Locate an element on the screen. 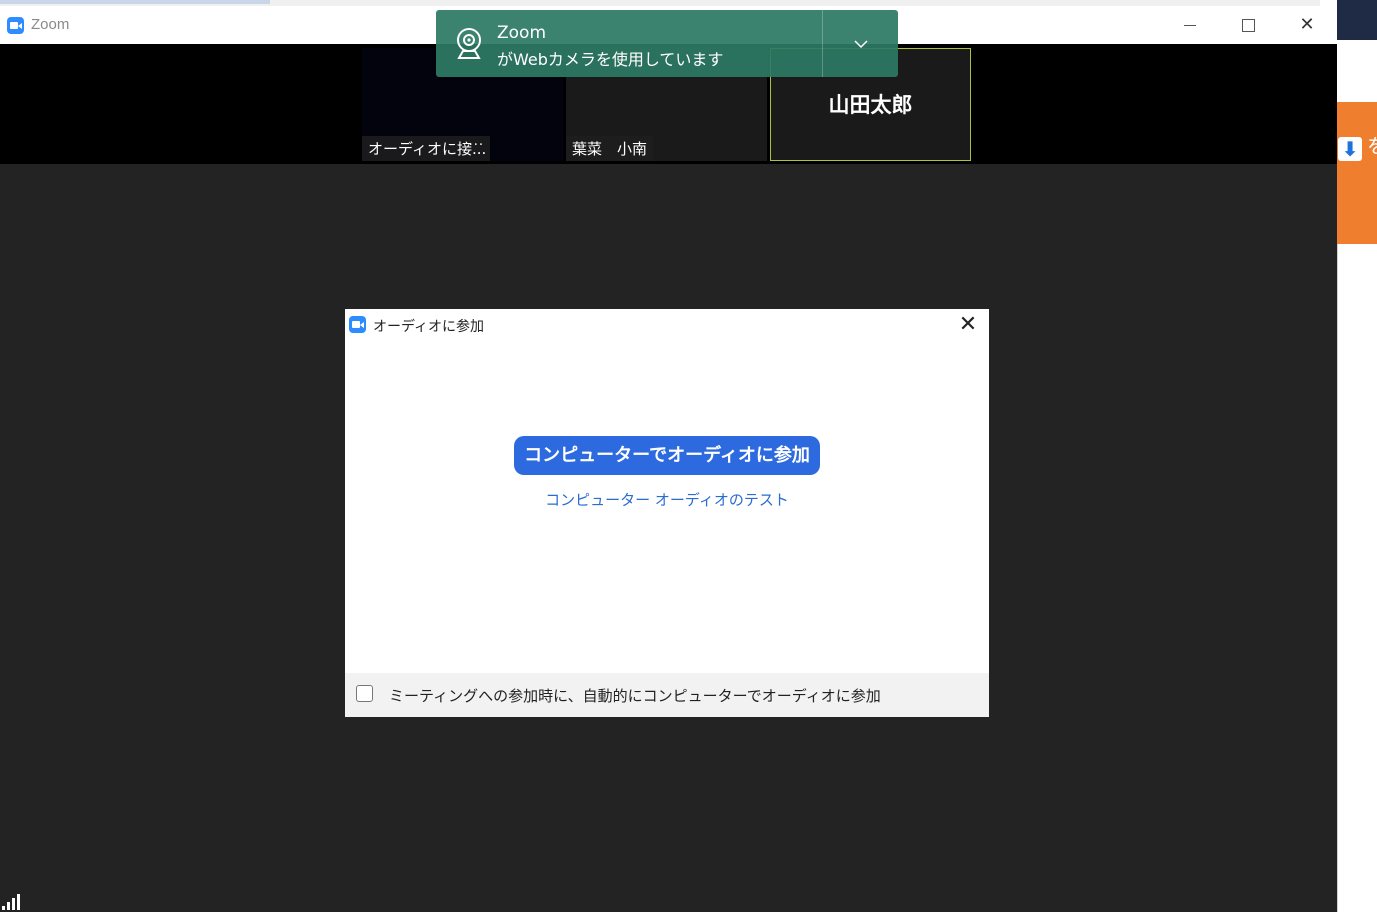 The width and height of the screenshot is (1377, 912). webcam-icon is located at coordinates (469, 43).